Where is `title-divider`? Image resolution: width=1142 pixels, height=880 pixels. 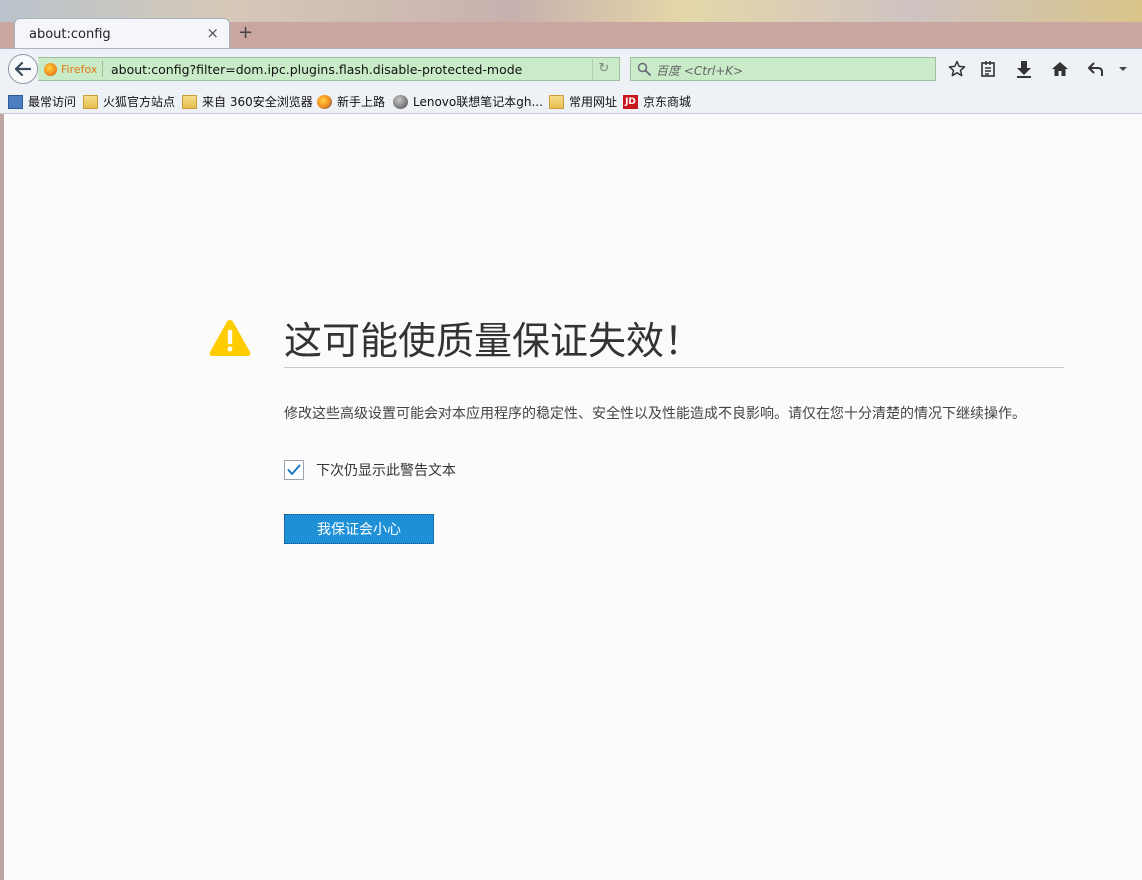
title-divider is located at coordinates (674, 367).